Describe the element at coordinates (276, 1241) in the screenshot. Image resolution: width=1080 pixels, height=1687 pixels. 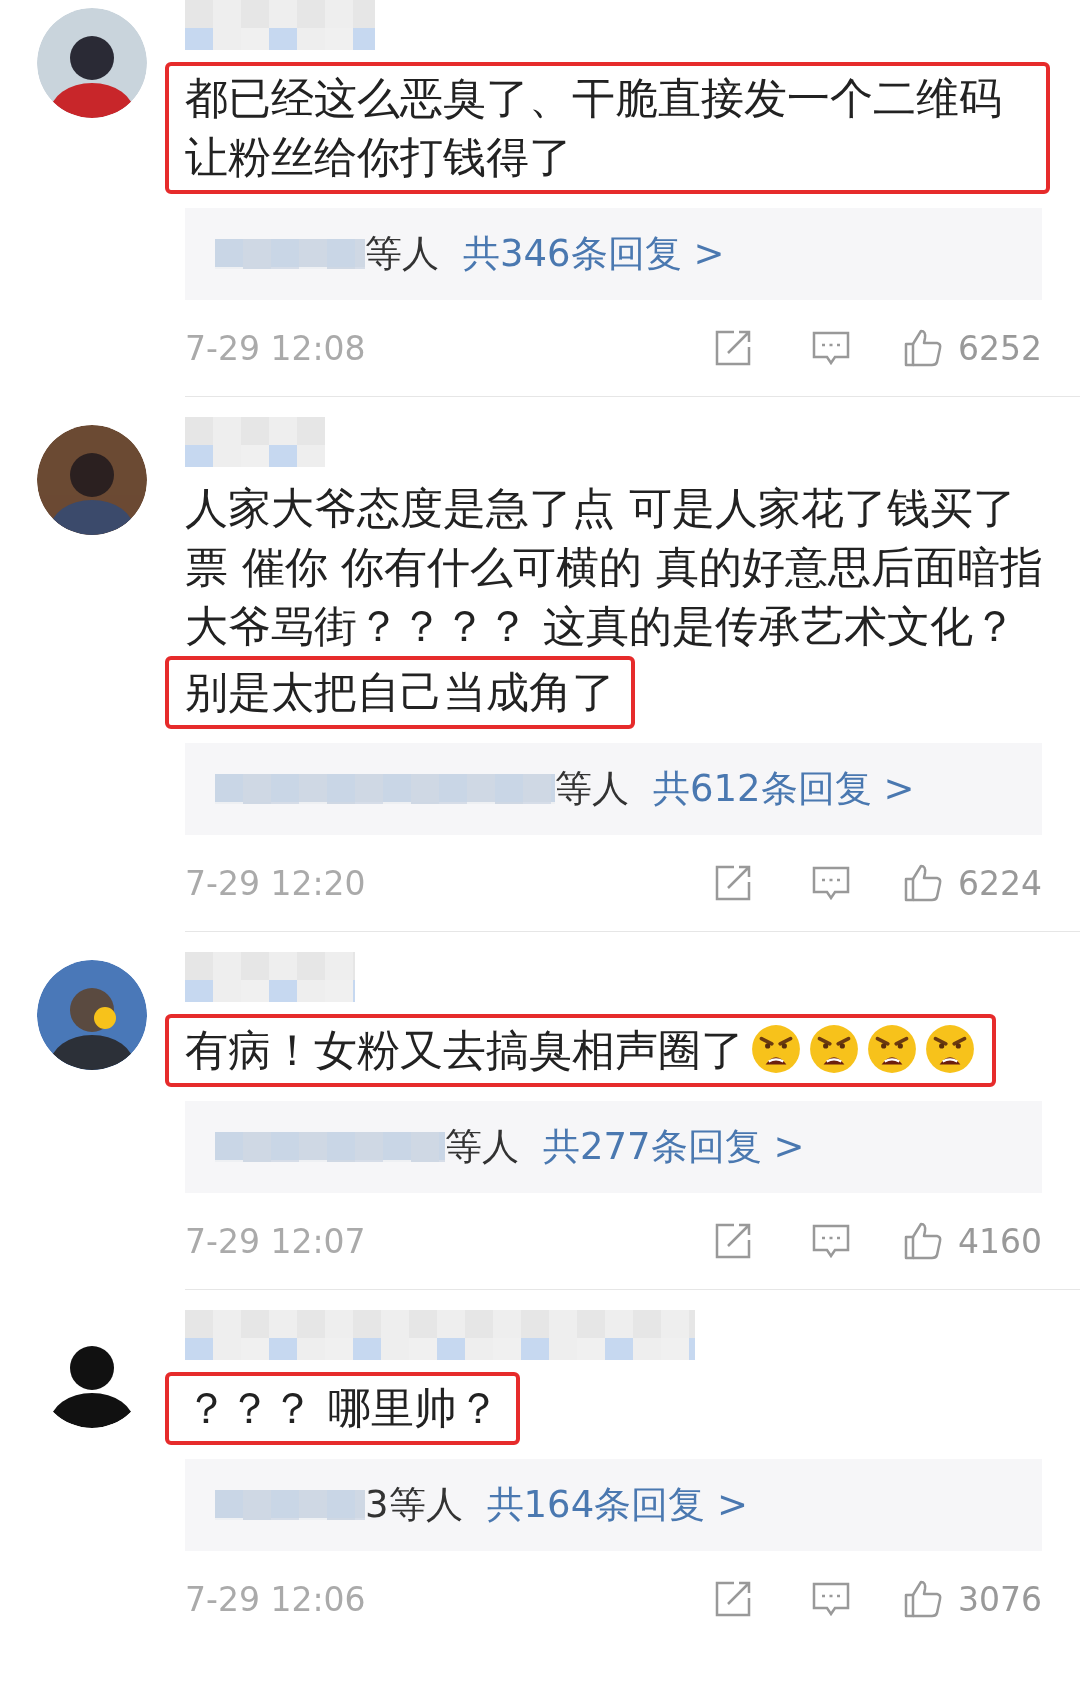
I see `timestamp: 7-29 12:07` at that location.